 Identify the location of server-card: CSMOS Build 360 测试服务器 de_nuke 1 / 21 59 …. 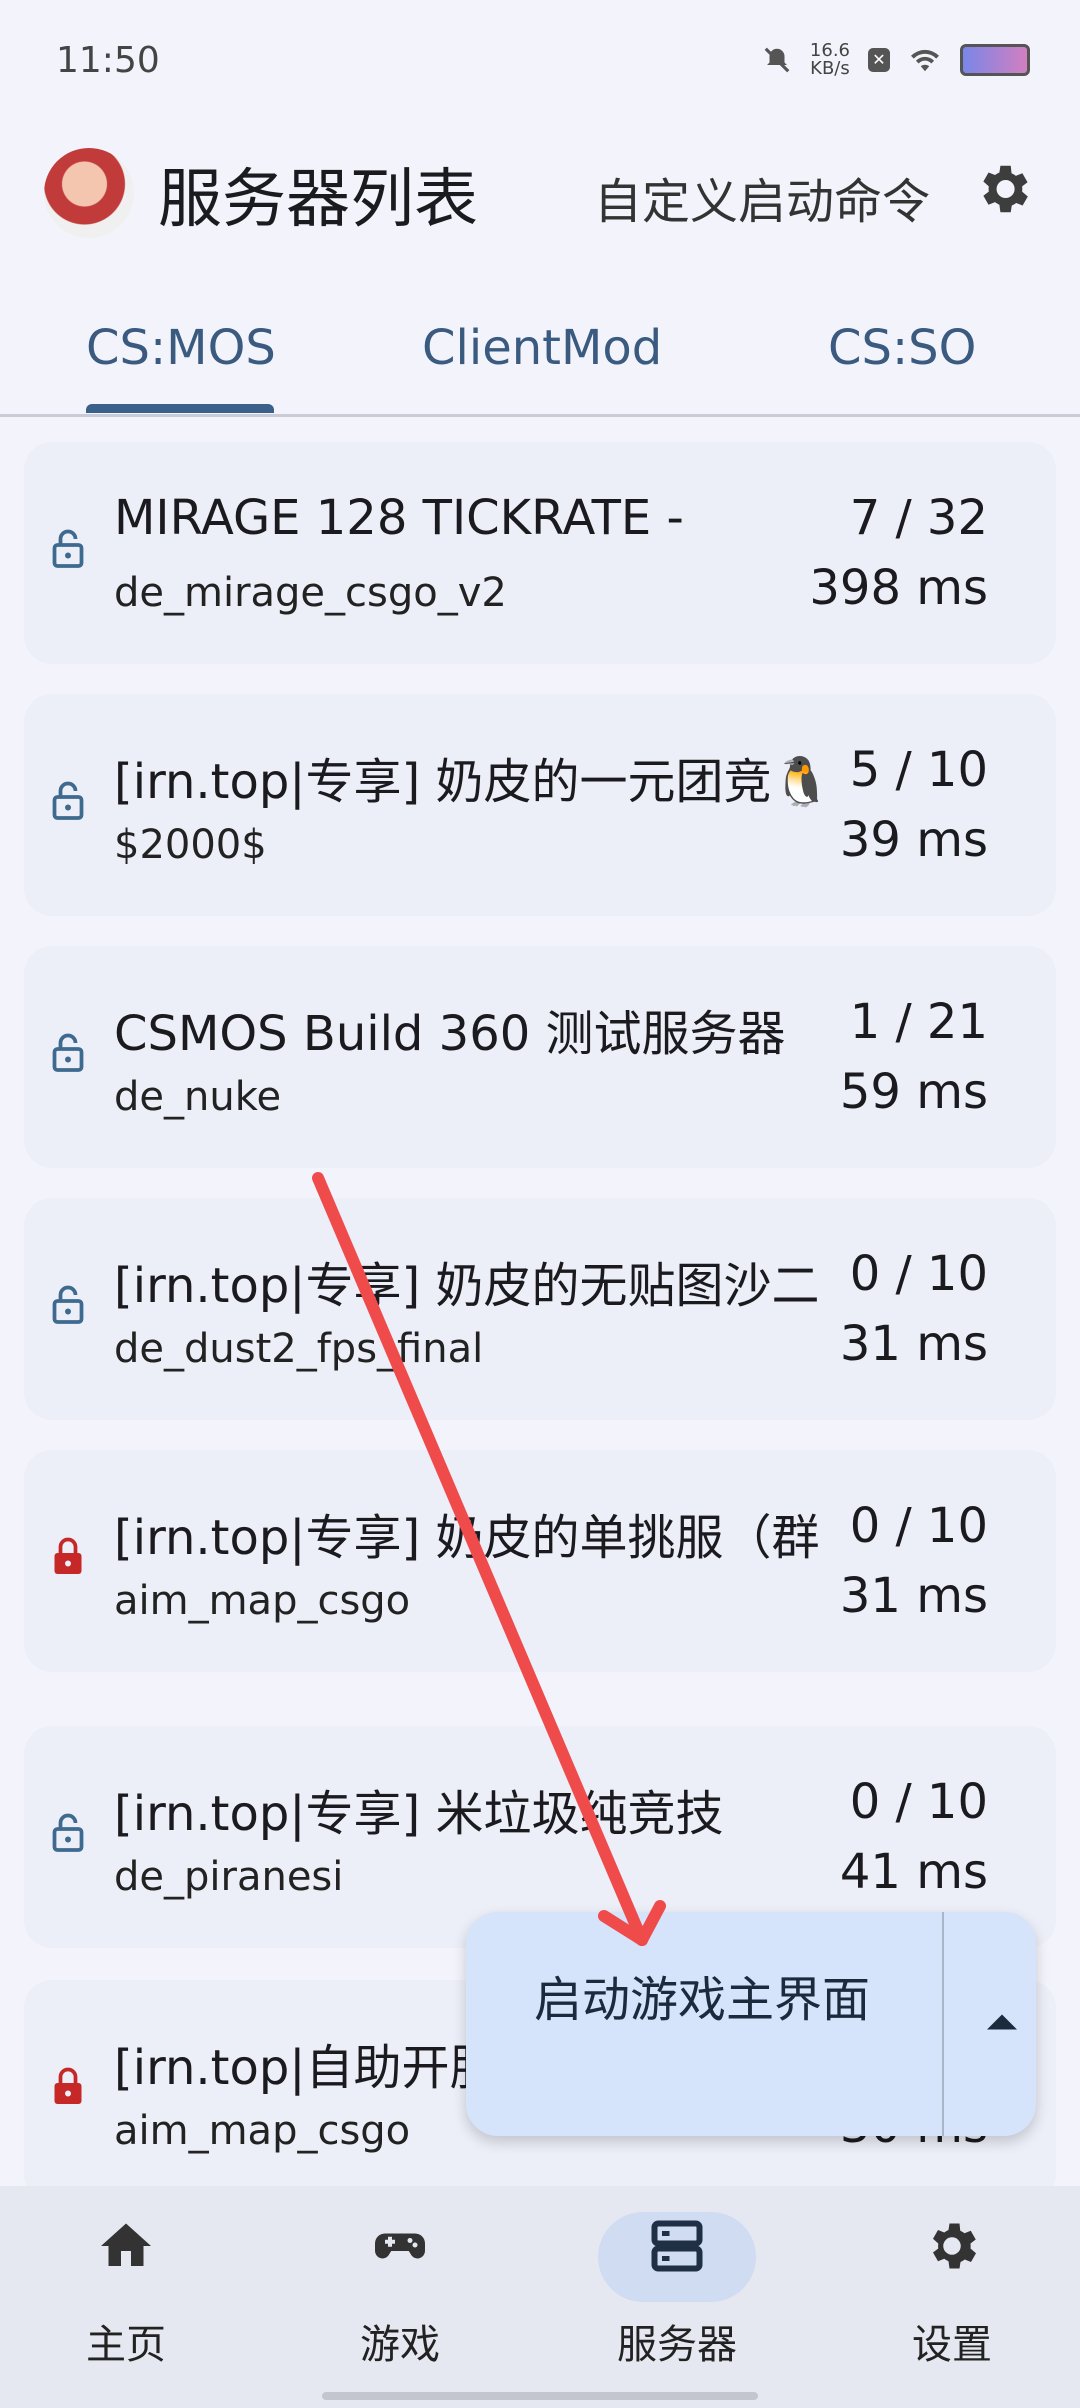
(540, 1057).